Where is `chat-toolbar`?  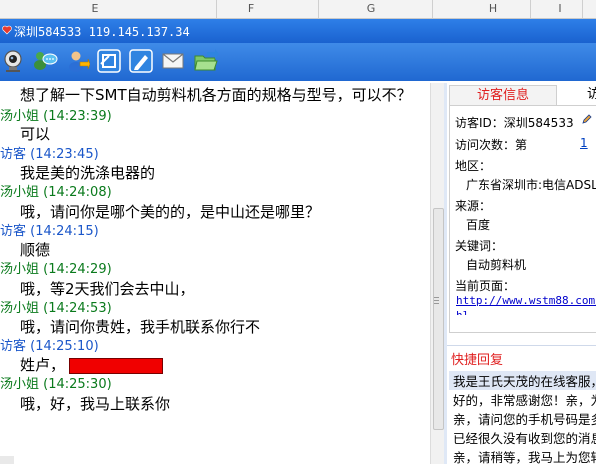 chat-toolbar is located at coordinates (298, 62).